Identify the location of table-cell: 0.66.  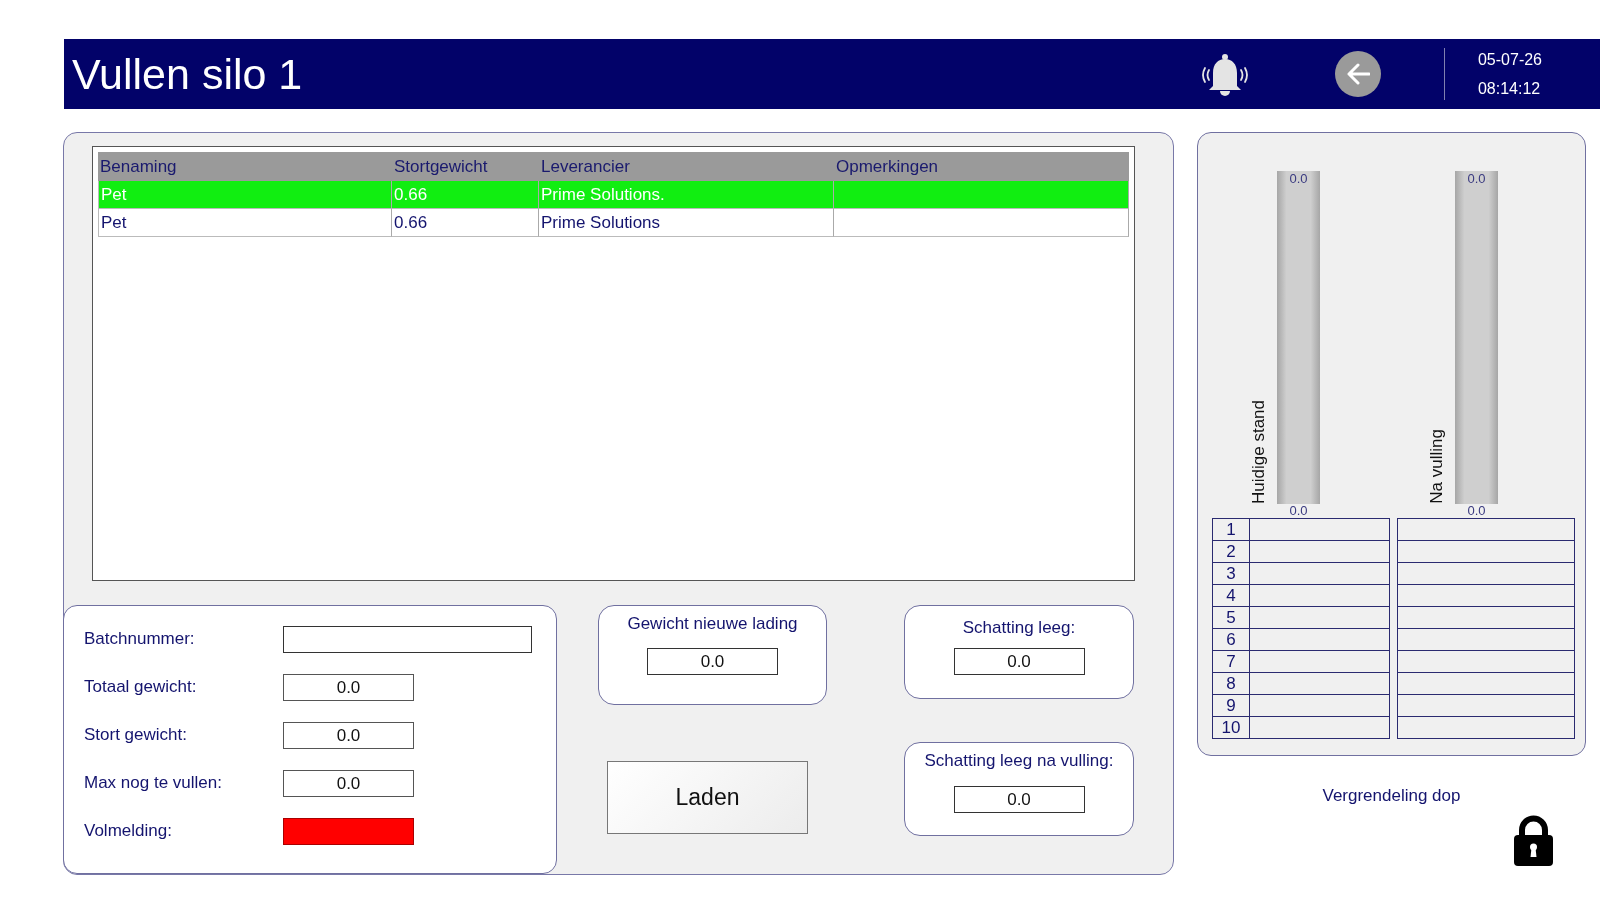
(465, 223).